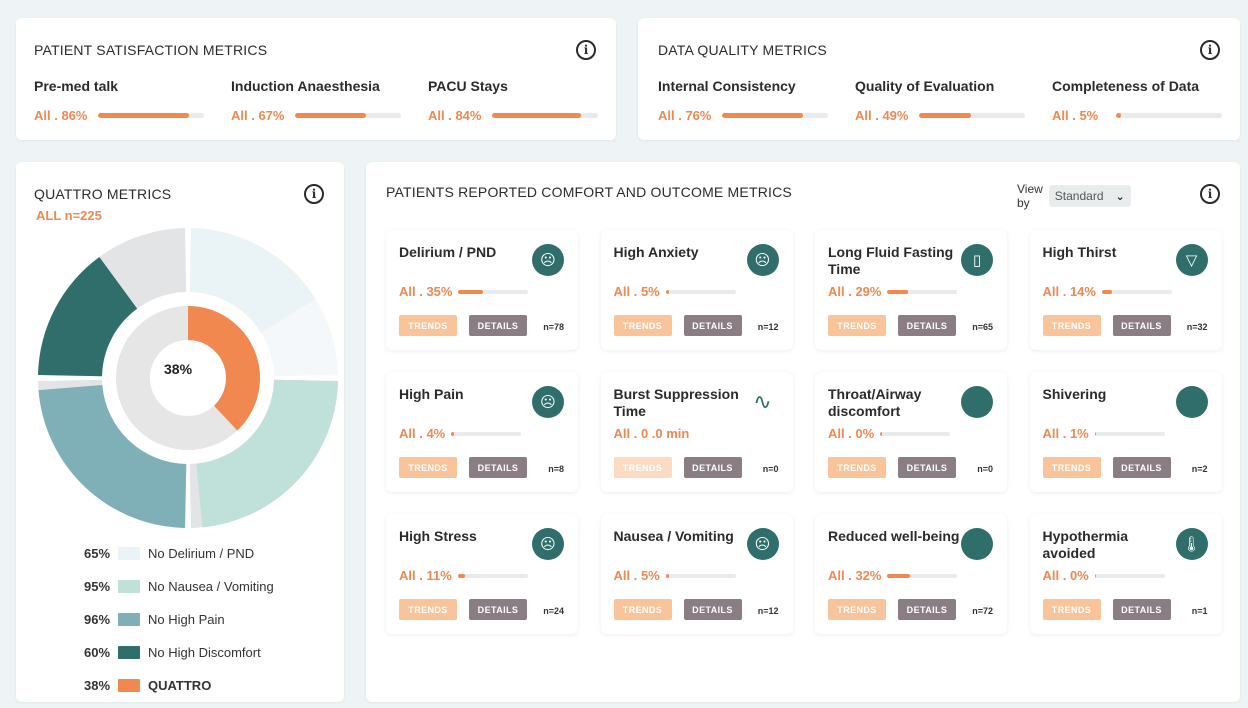 The image size is (1248, 708). What do you see at coordinates (1065, 575) in the screenshot?
I see `card-value: All . 0%` at bounding box center [1065, 575].